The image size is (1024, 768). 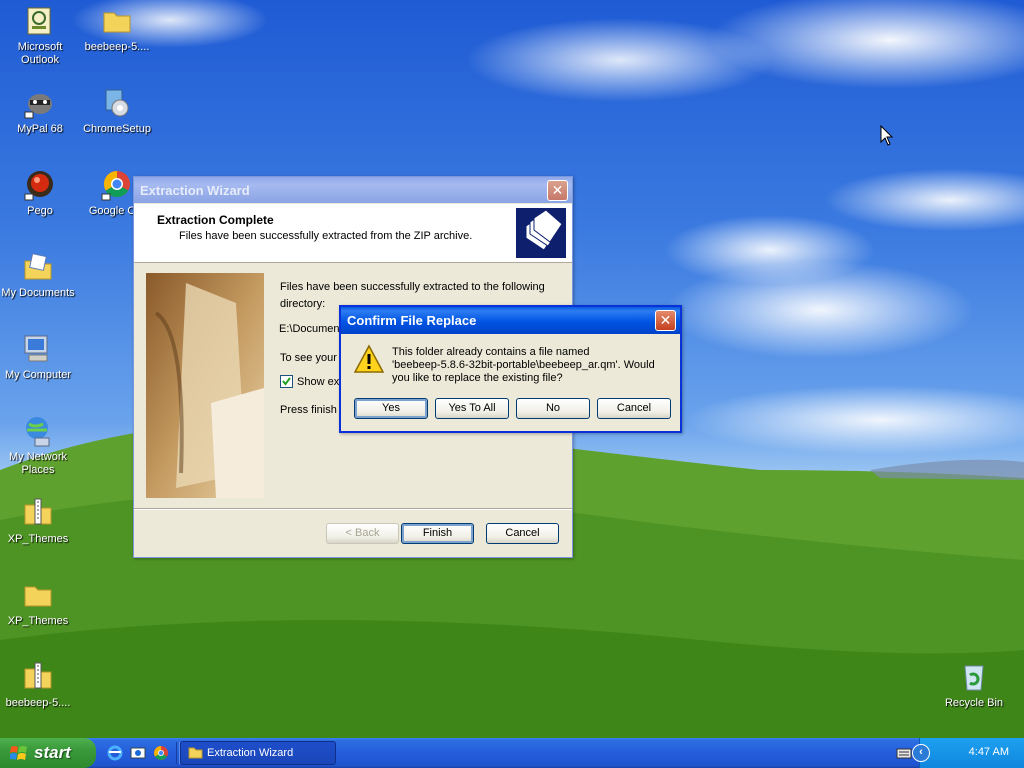 What do you see at coordinates (38, 293) in the screenshot?
I see `icon-label: My Documents` at bounding box center [38, 293].